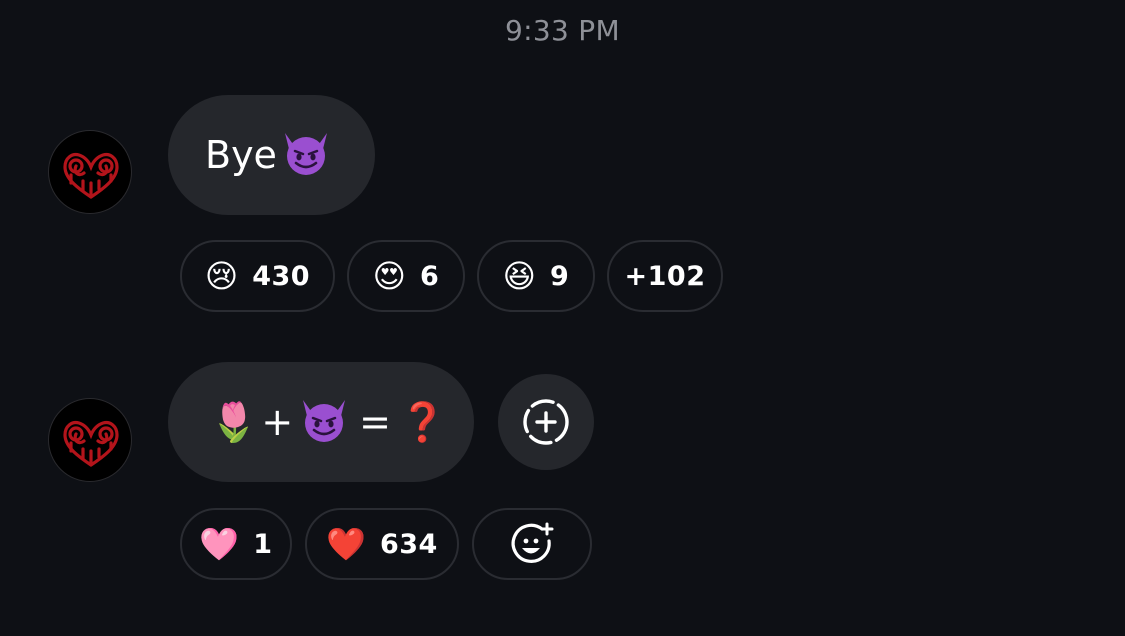 This screenshot has width=1125, height=636. I want to click on timestamp-text: 9:33 PM, so click(562, 30).